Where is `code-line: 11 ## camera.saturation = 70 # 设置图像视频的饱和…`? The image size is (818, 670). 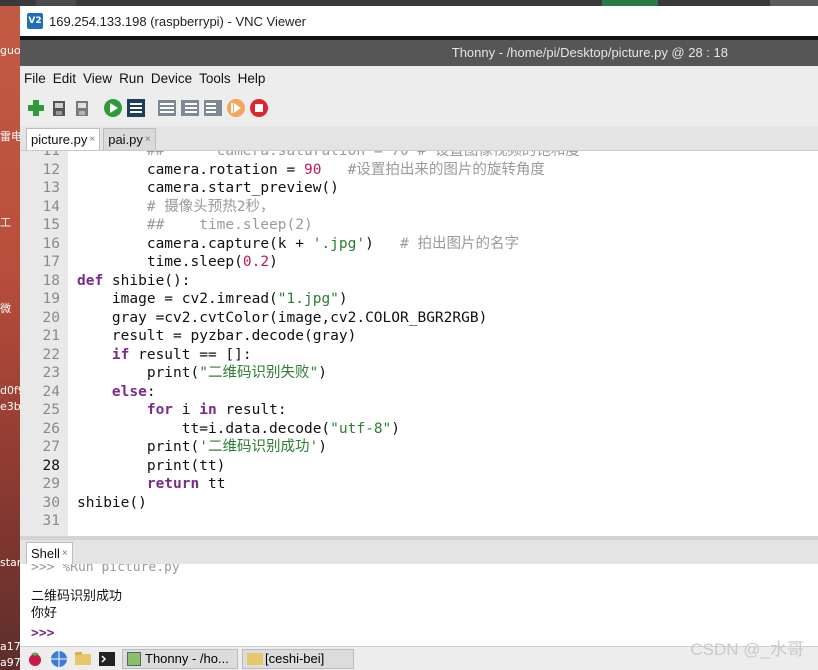 code-line: 11 ## camera.saturation = 70 # 设置图像视频的饱和… is located at coordinates (419, 155).